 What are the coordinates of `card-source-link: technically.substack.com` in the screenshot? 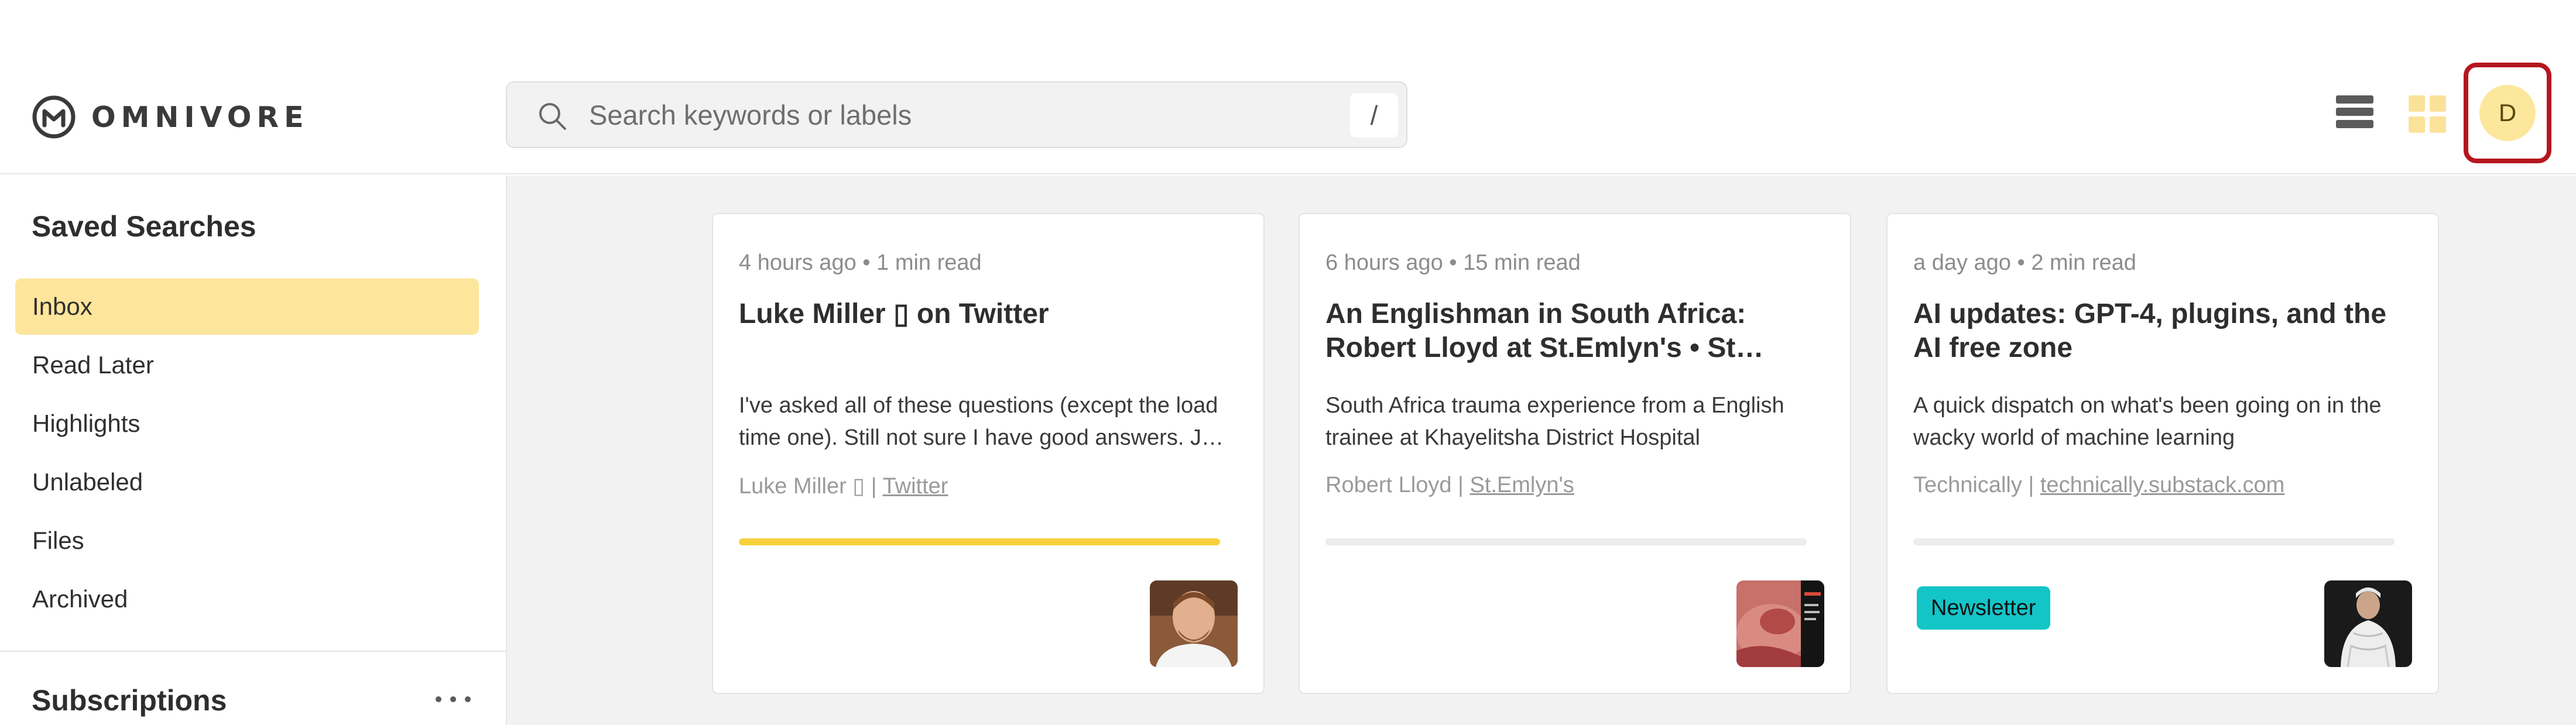 It's located at (2162, 485).